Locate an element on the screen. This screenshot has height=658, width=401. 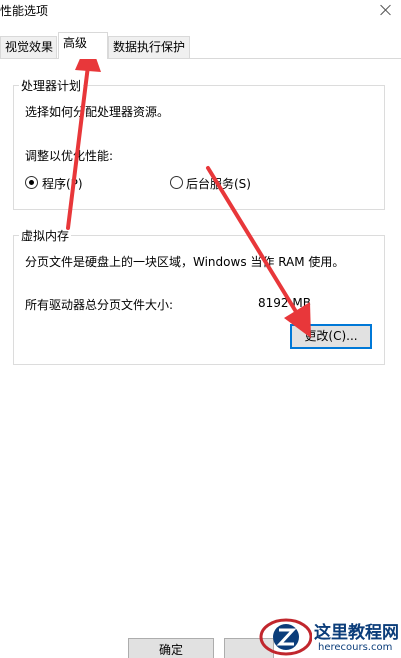
processor-description: 选择如何分配处理器资源。 is located at coordinates (97, 112).